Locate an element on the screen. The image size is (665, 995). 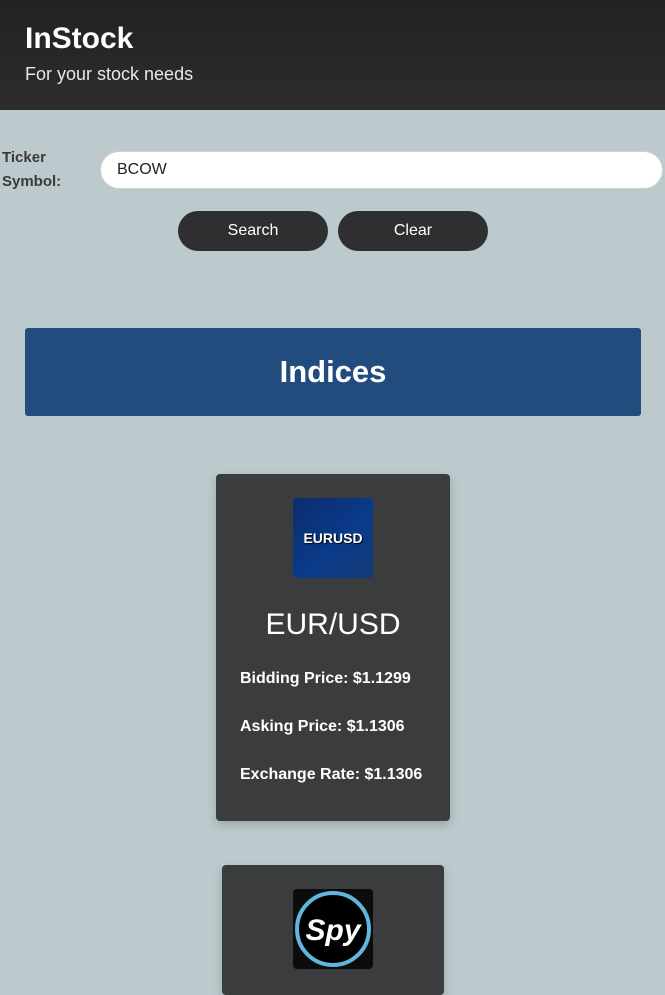
index-card-spy: Spy is located at coordinates (333, 930).